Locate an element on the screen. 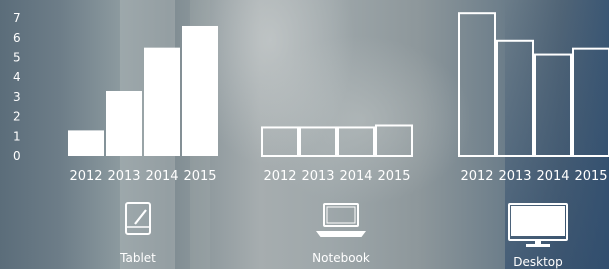  bar-tablet-2013 is located at coordinates (124, 123).